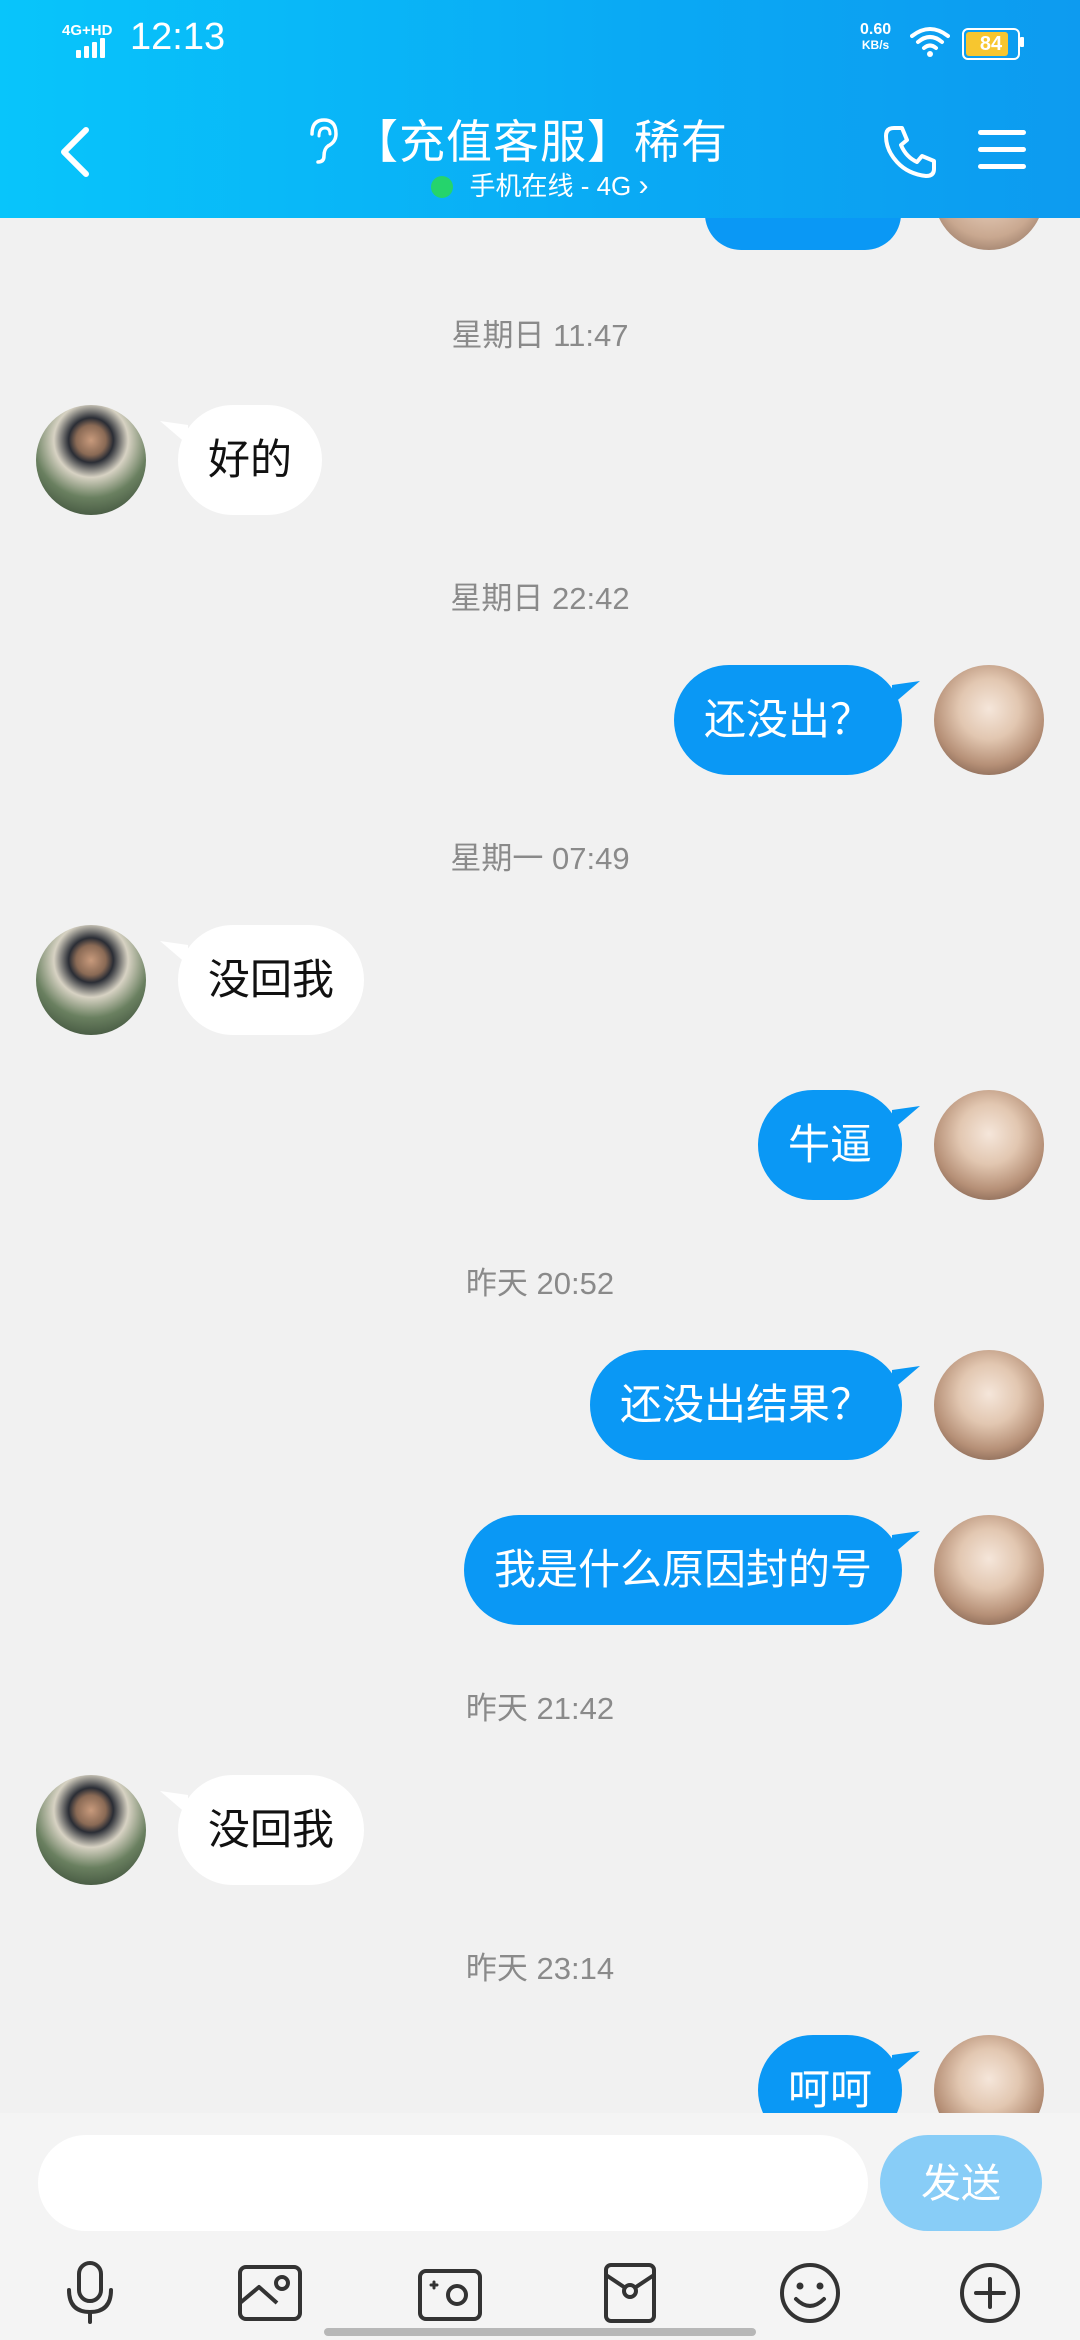 This screenshot has width=1080, height=2340. I want to click on network-speed: 0.60 KB/s, so click(876, 37).